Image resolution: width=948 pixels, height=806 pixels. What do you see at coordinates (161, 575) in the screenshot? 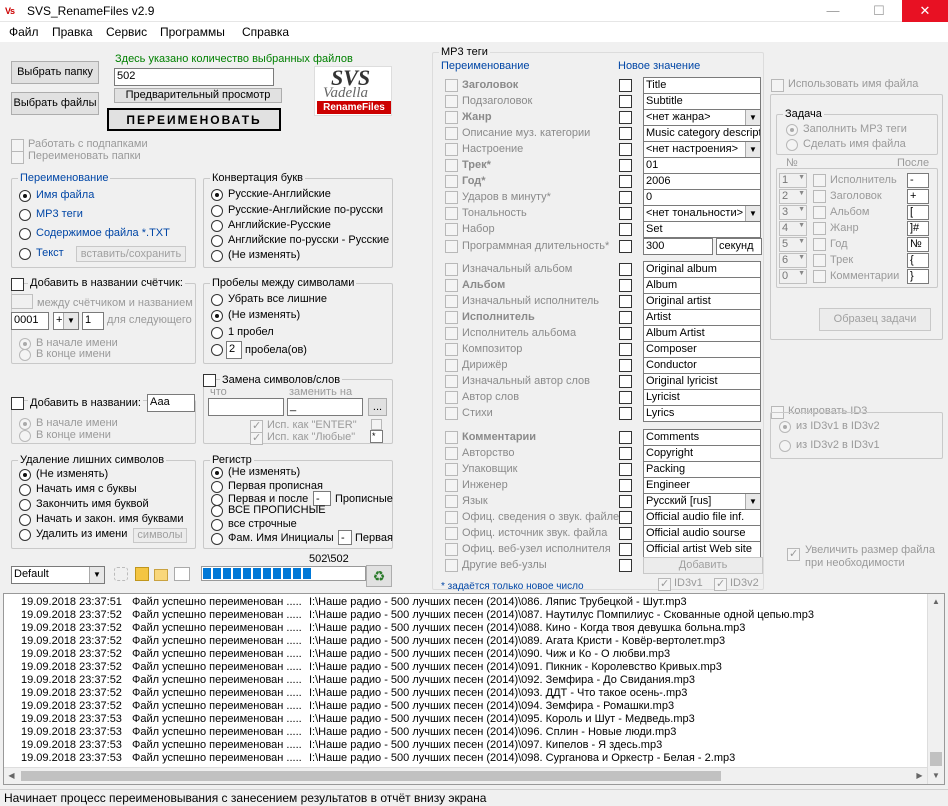
I see `folder-icon` at bounding box center [161, 575].